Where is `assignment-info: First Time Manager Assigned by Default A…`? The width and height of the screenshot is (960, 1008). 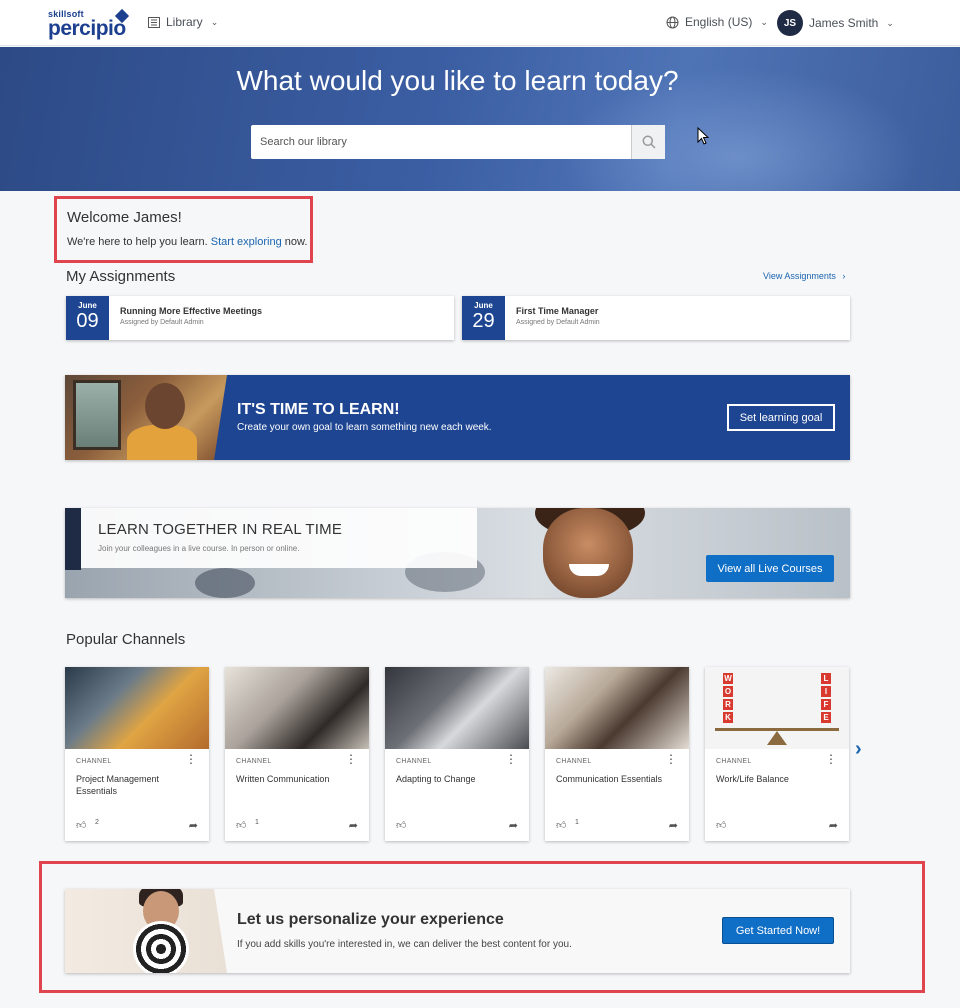 assignment-info: First Time Manager Assigned by Default A… is located at coordinates (552, 318).